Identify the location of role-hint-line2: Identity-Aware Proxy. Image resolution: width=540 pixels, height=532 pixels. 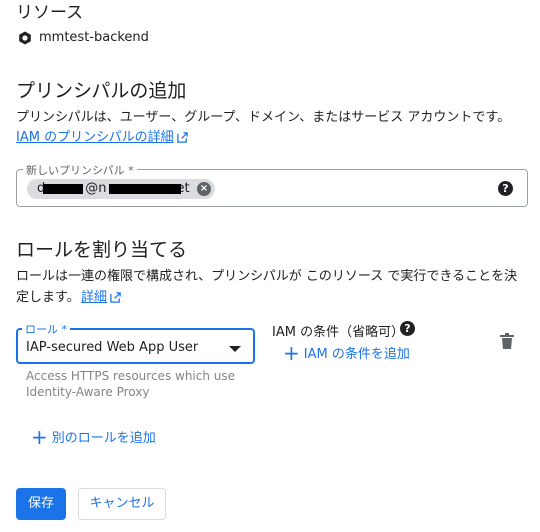
(88, 392).